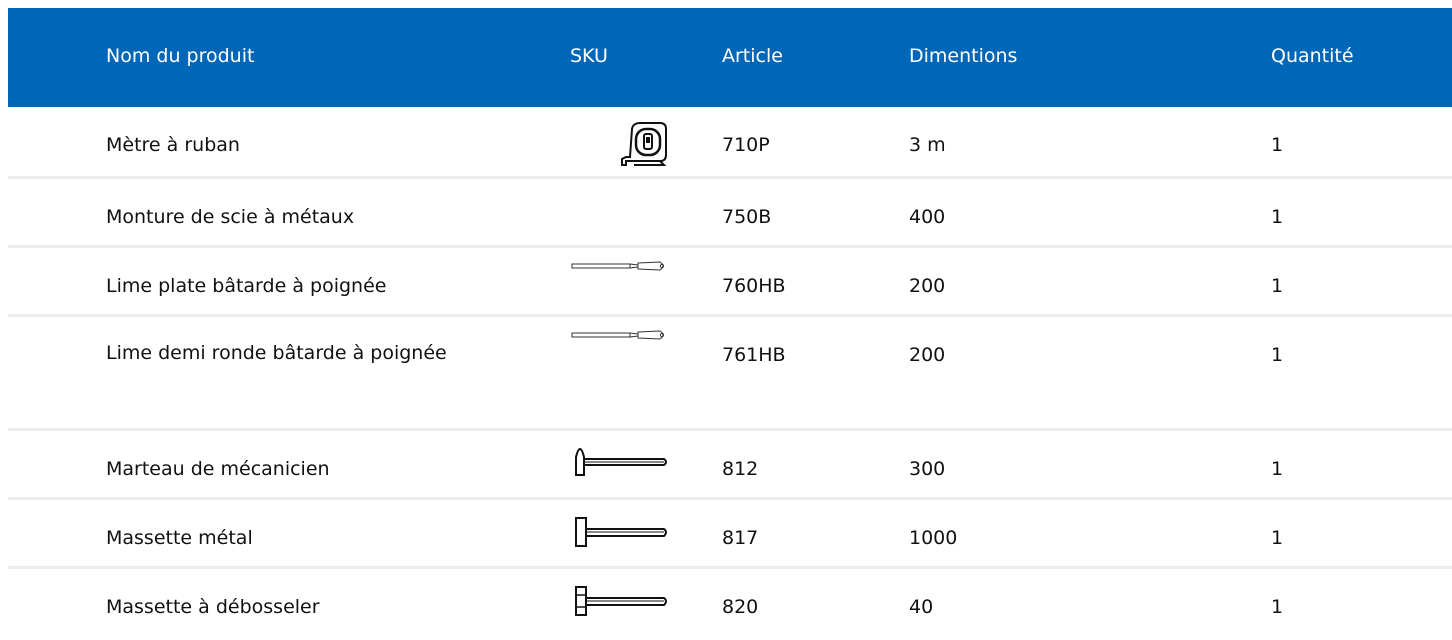 The image size is (1452, 640). Describe the element at coordinates (747, 217) in the screenshot. I see `article-number: 750B` at that location.